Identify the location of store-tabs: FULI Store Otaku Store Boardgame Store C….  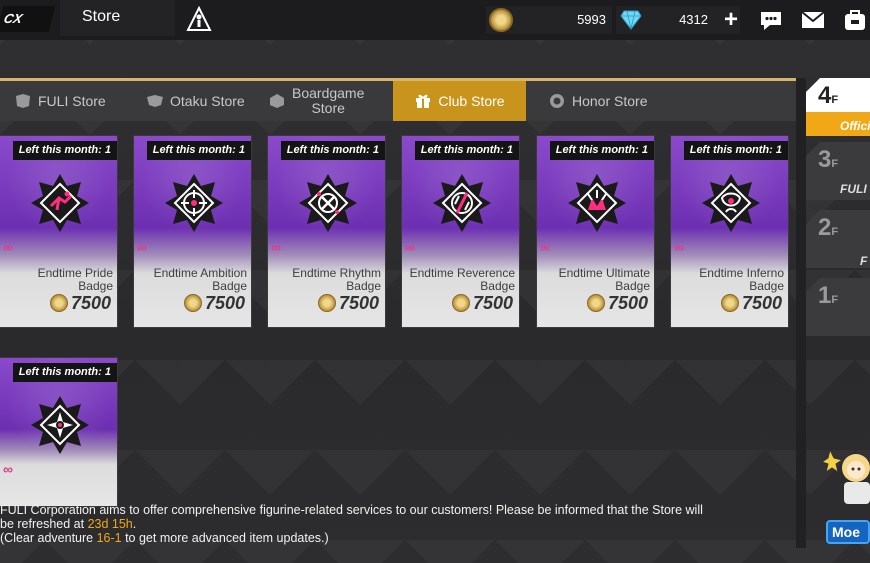
(398, 101).